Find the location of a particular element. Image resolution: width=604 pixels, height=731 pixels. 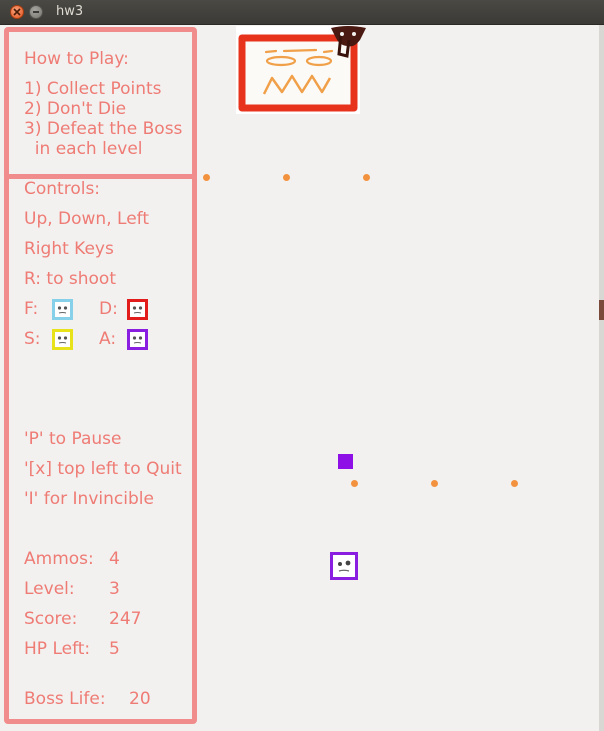

key-label-d: D: is located at coordinates (108, 309).